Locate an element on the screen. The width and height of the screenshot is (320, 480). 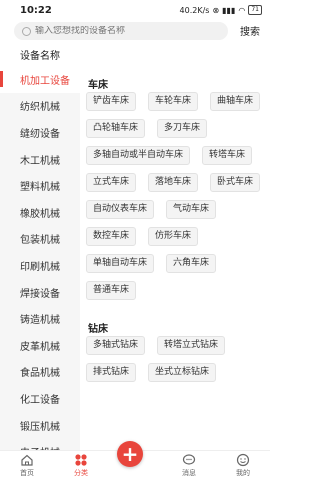
status-bar: 10:22 40.2K/s ⊗ ▮▮▮ ◠ 71 is located at coordinates (135, 11).